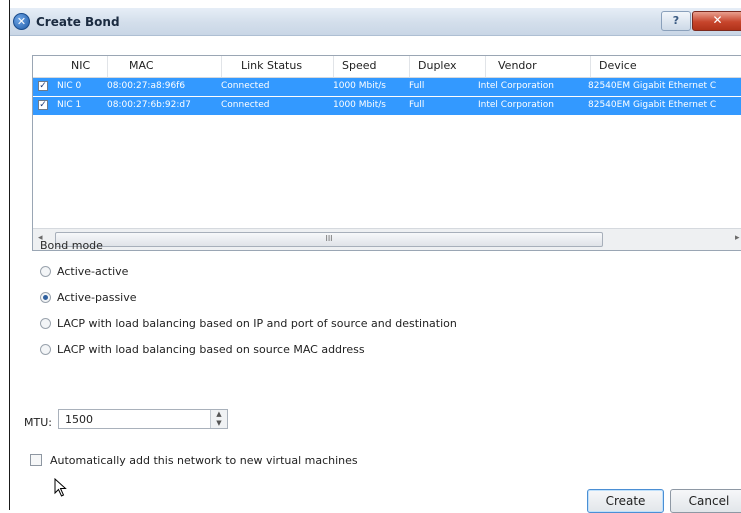 This screenshot has height=513, width=741. I want to click on nic-cell: NIC 0, so click(69, 86).